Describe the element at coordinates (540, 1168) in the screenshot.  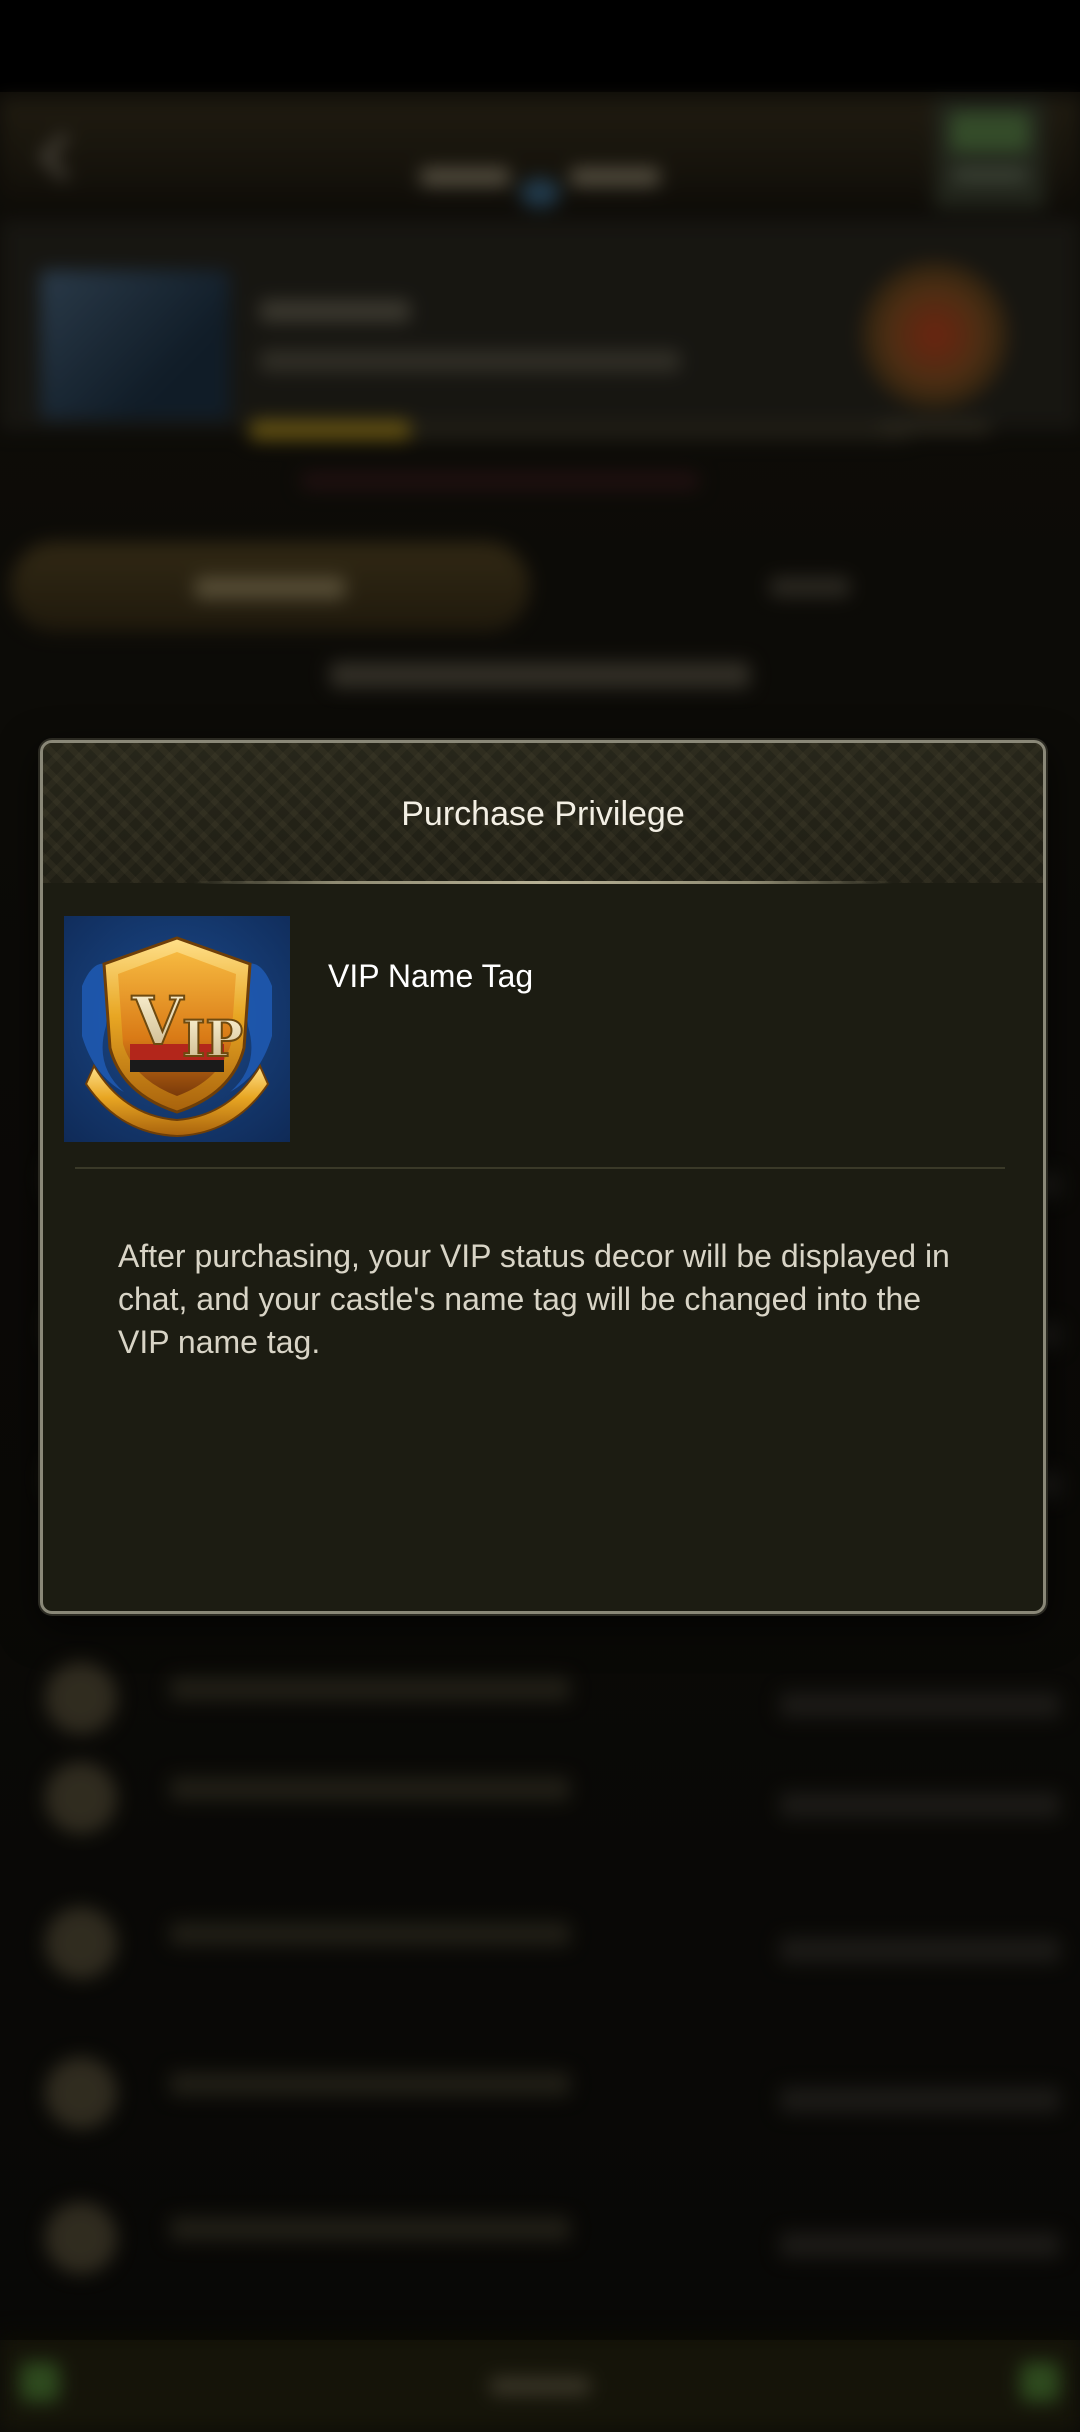
I see `divider` at that location.